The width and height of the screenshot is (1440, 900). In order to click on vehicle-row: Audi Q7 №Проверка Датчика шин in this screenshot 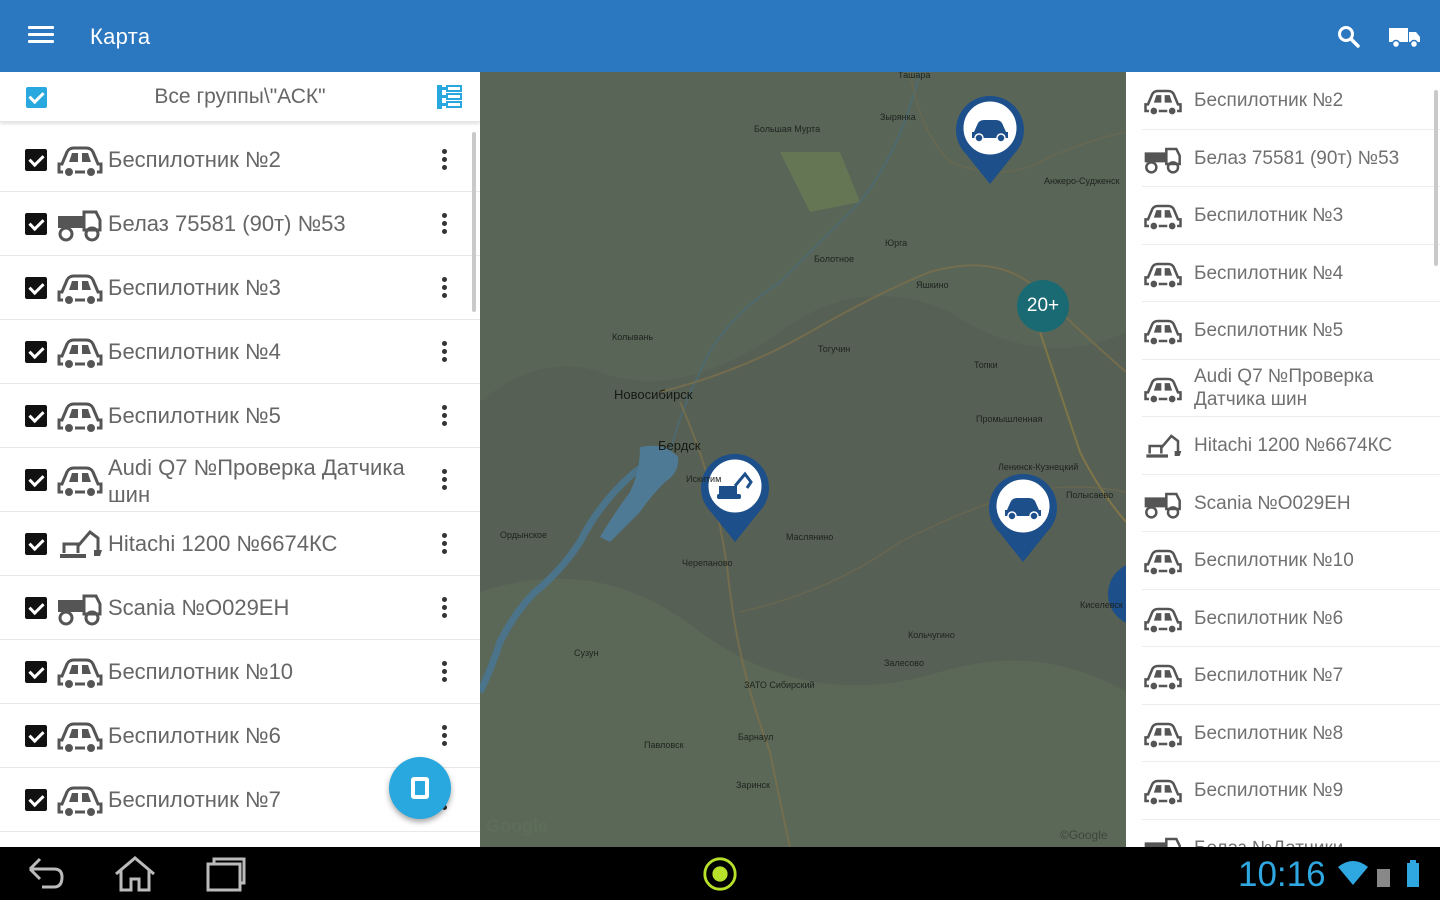, I will do `click(240, 480)`.